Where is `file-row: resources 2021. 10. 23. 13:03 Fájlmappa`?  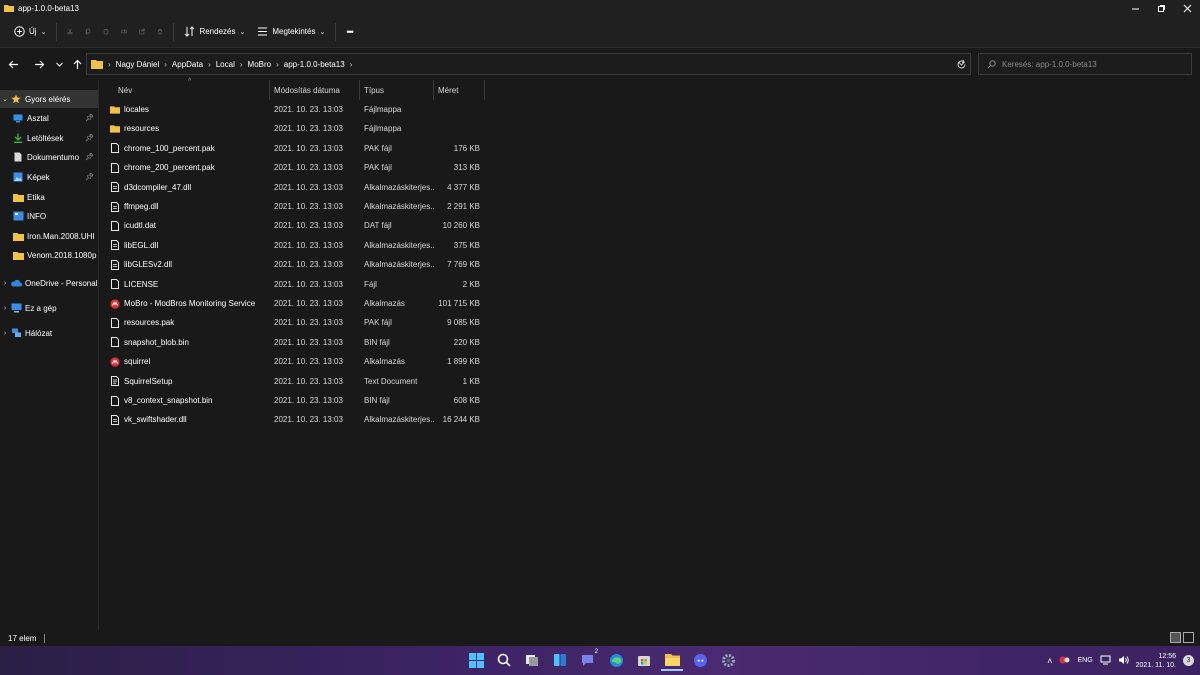
file-row: resources 2021. 10. 23. 13:03 Fájlmappa is located at coordinates (295, 128).